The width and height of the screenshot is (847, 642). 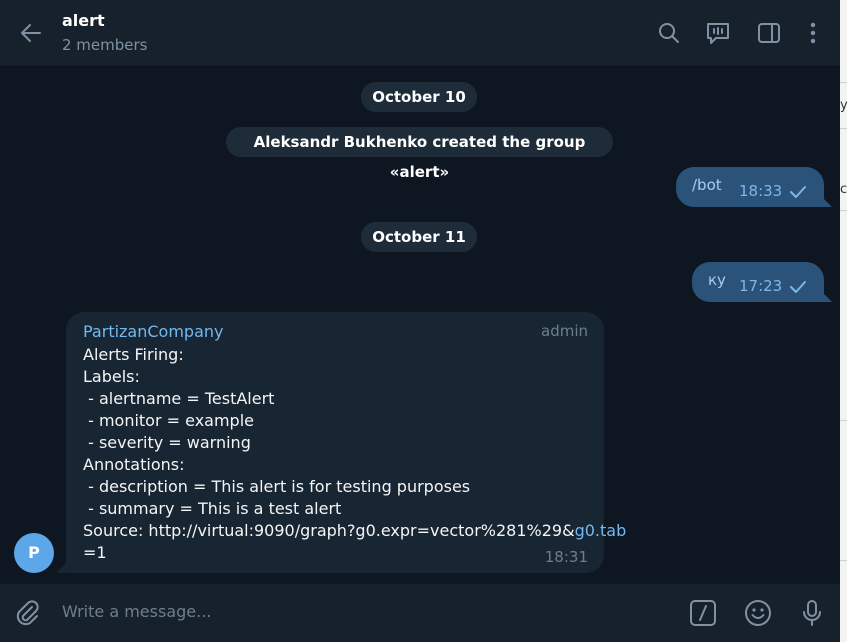 What do you see at coordinates (564, 331) in the screenshot?
I see `admin-badge: admin` at bounding box center [564, 331].